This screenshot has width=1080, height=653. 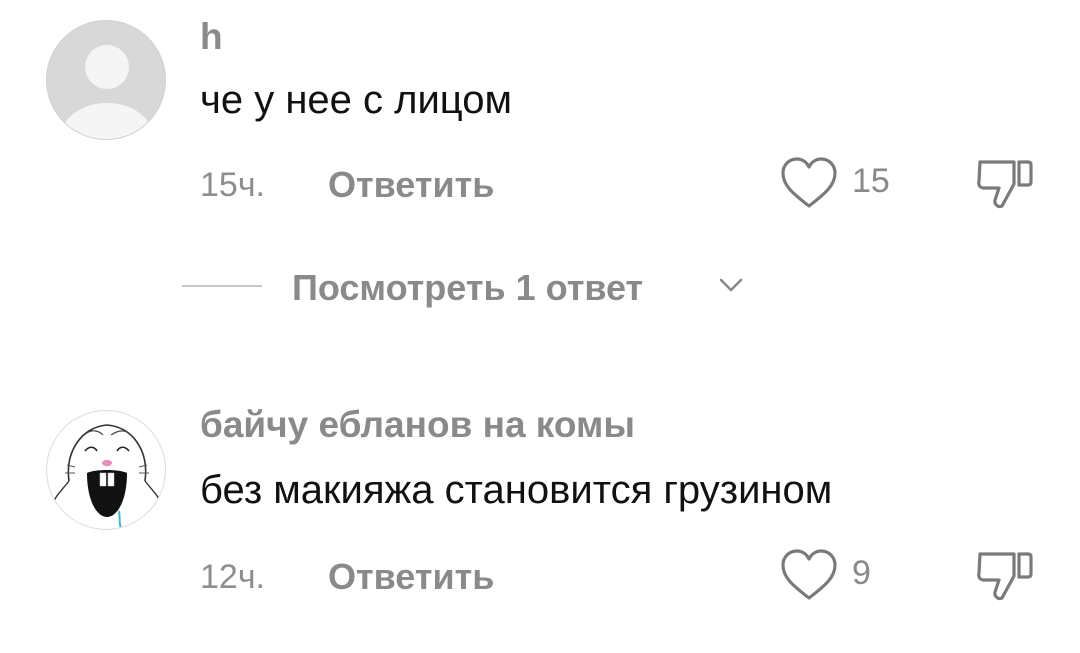 What do you see at coordinates (107, 92) in the screenshot?
I see `default-avatar-icon` at bounding box center [107, 92].